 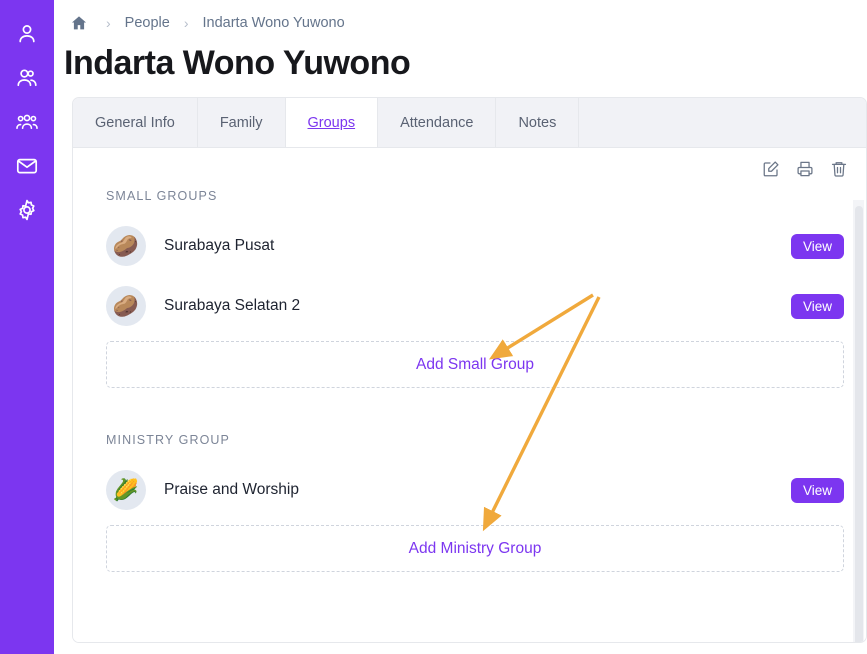 I want to click on tab-groups: Groups, so click(x=332, y=122).